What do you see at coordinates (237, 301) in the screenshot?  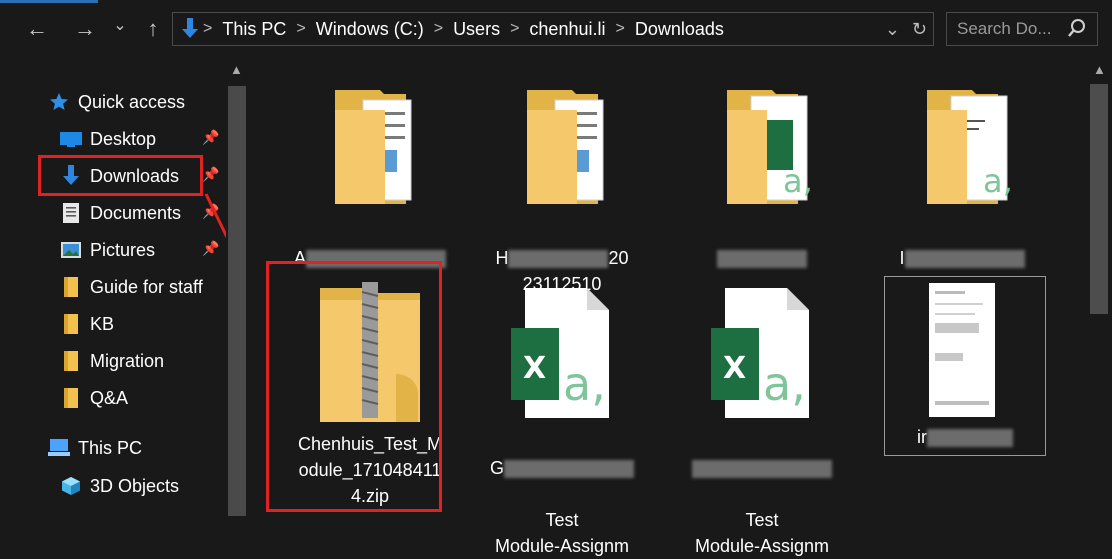 I see `sidebar-scroll-thumb` at bounding box center [237, 301].